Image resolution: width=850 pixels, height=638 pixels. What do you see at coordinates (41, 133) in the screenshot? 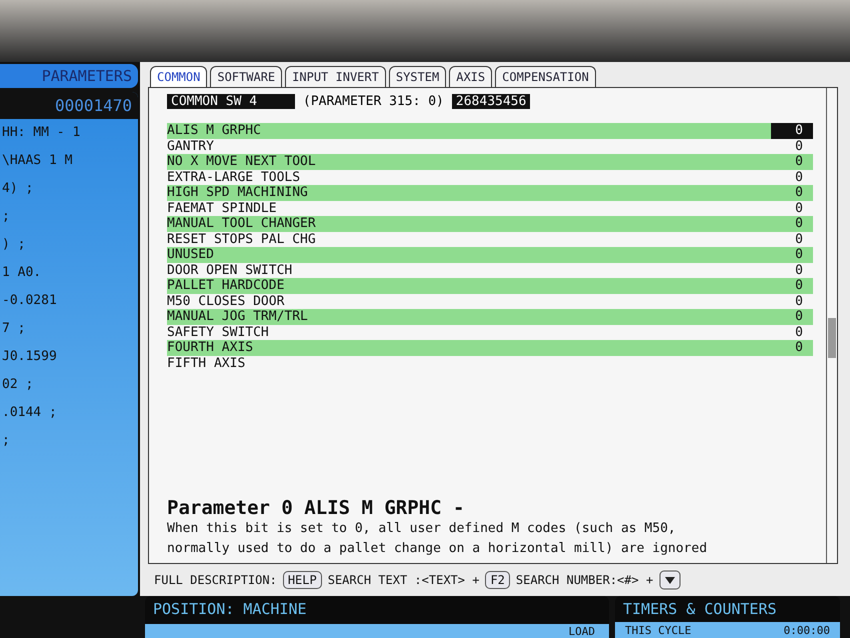
I see `program-line: HH: MM - 1` at bounding box center [41, 133].